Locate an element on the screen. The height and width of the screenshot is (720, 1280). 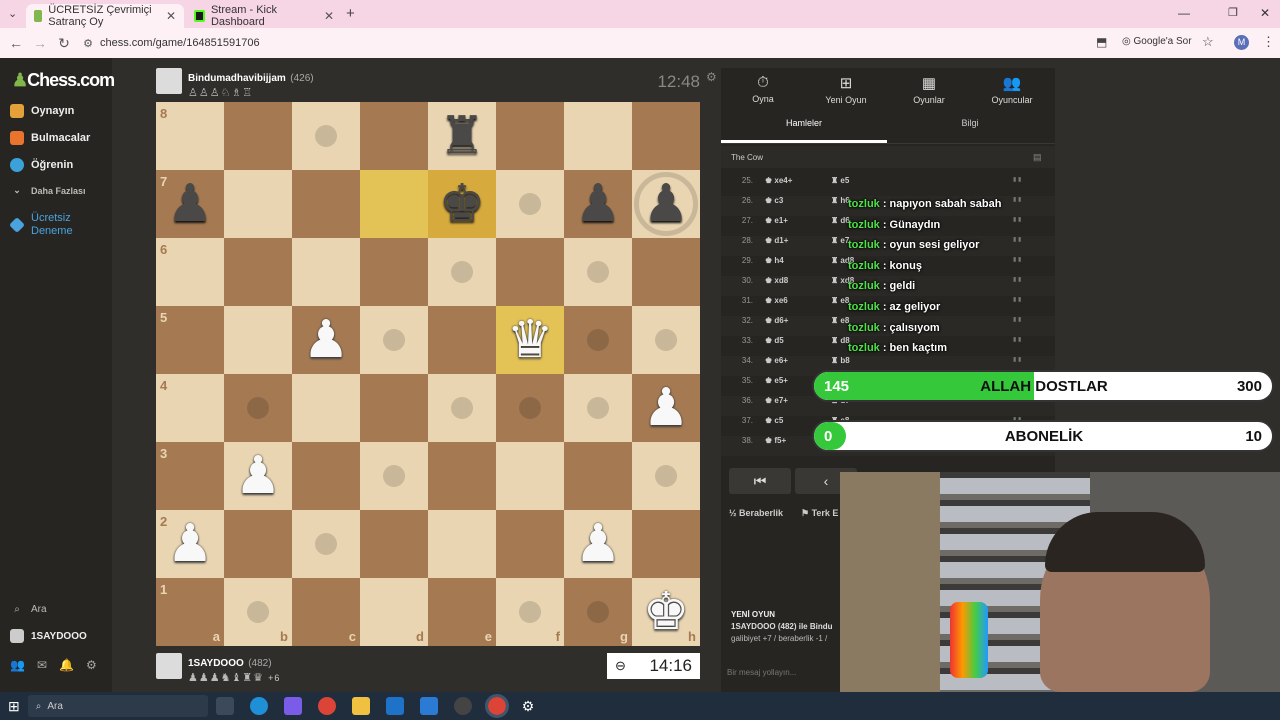
square-c1: c is located at coordinates (326, 612).